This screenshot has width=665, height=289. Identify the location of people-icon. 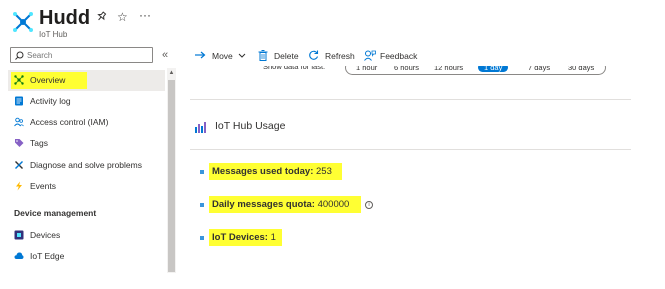
(19, 122).